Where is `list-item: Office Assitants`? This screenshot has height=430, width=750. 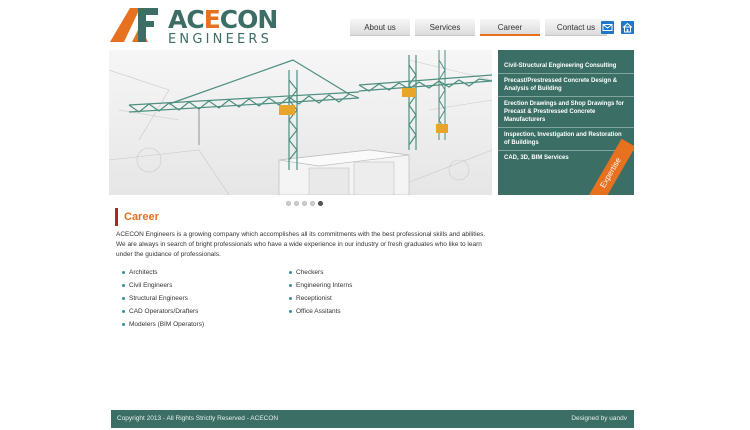
list-item: Office Assitants is located at coordinates (320, 311).